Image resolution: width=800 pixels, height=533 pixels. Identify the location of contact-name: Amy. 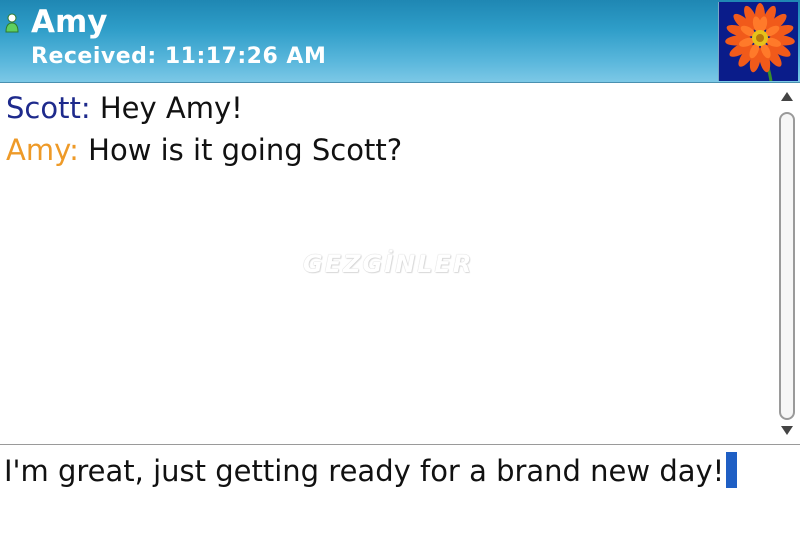
(69, 22).